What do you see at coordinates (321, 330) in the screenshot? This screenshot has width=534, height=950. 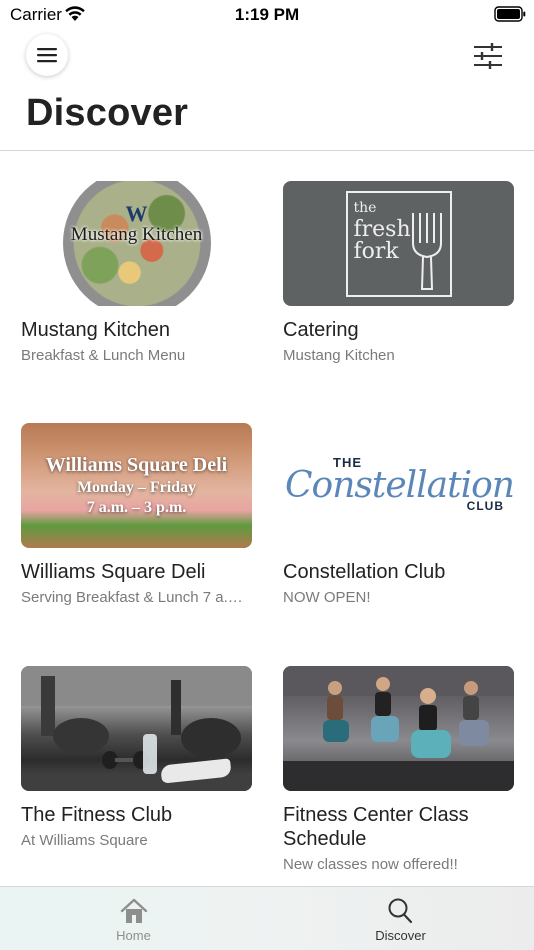 I see `card-title: Catering` at bounding box center [321, 330].